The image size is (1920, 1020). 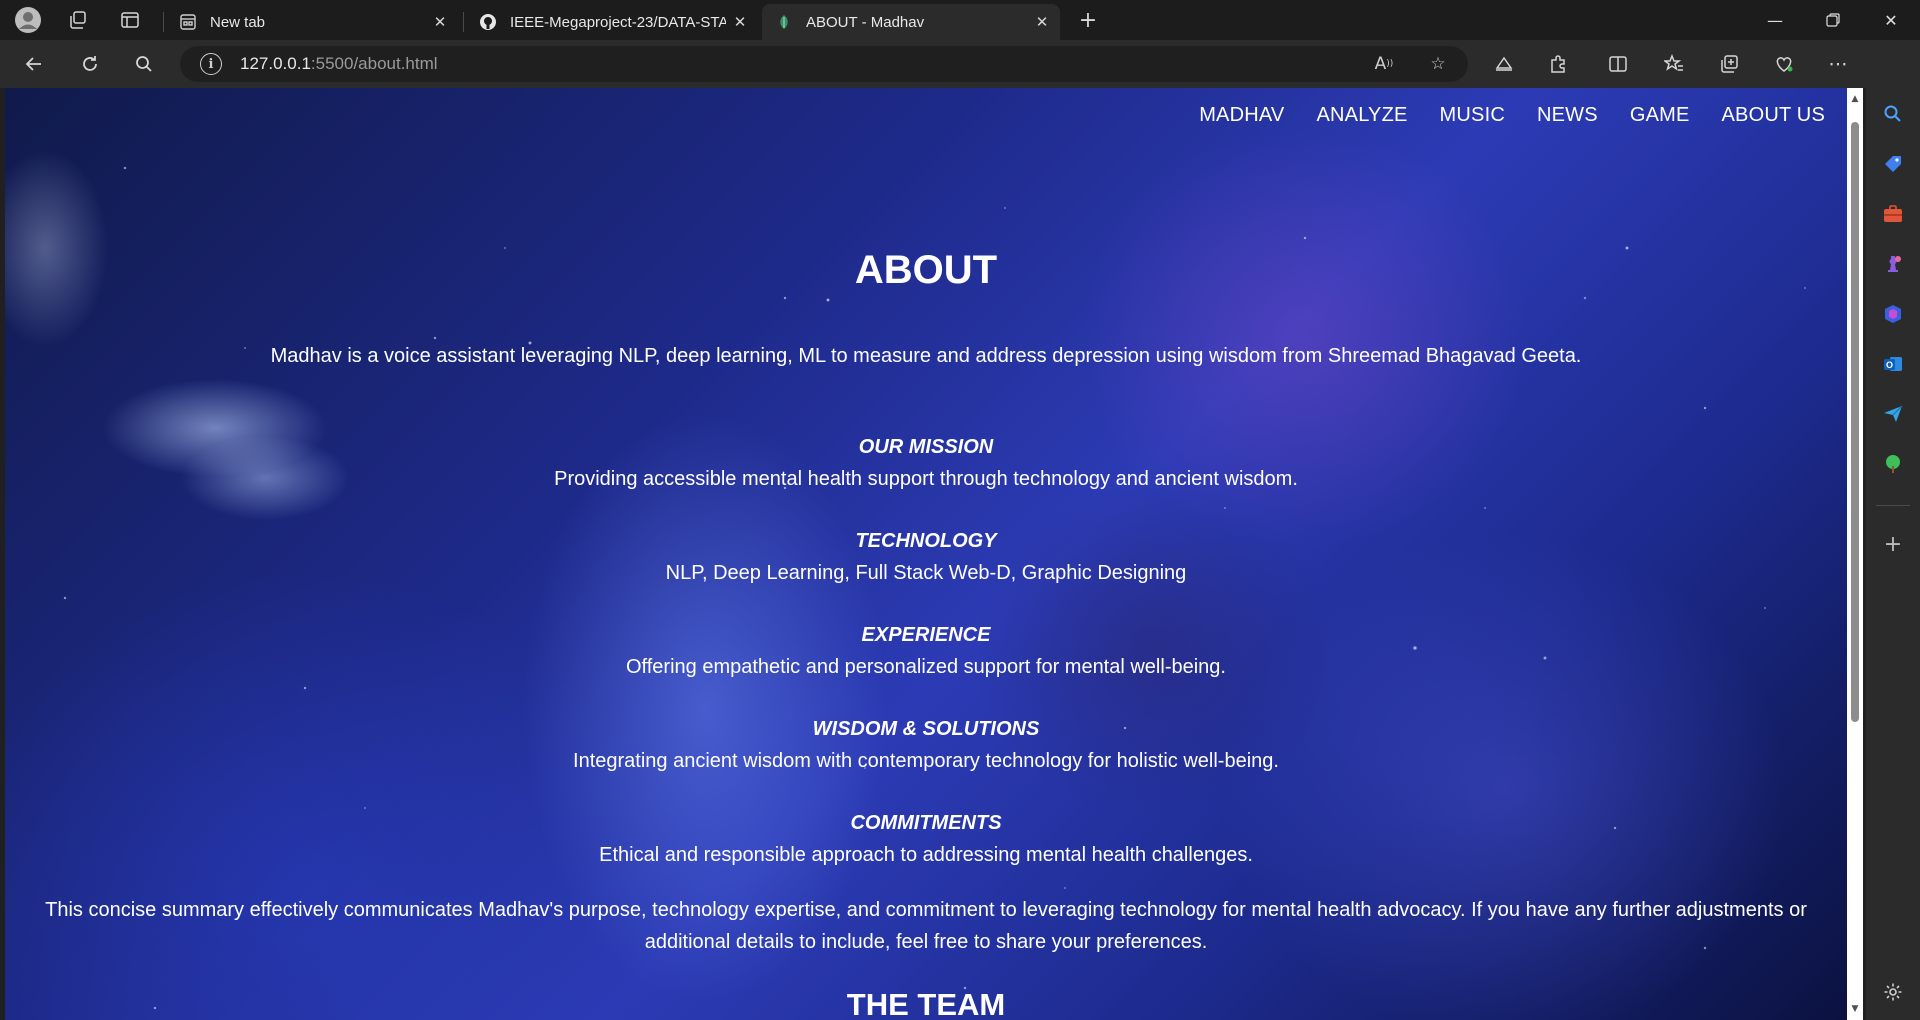 What do you see at coordinates (1088, 20) in the screenshot?
I see `new-tab-button: +` at bounding box center [1088, 20].